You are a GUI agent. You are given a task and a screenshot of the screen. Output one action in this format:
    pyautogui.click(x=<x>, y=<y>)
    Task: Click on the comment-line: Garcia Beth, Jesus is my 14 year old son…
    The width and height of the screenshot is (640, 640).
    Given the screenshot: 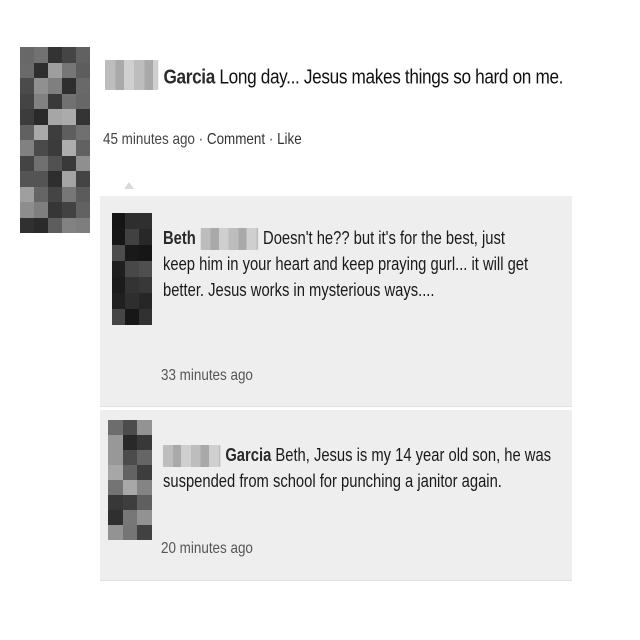 What is the action you would take?
    pyautogui.click(x=357, y=455)
    